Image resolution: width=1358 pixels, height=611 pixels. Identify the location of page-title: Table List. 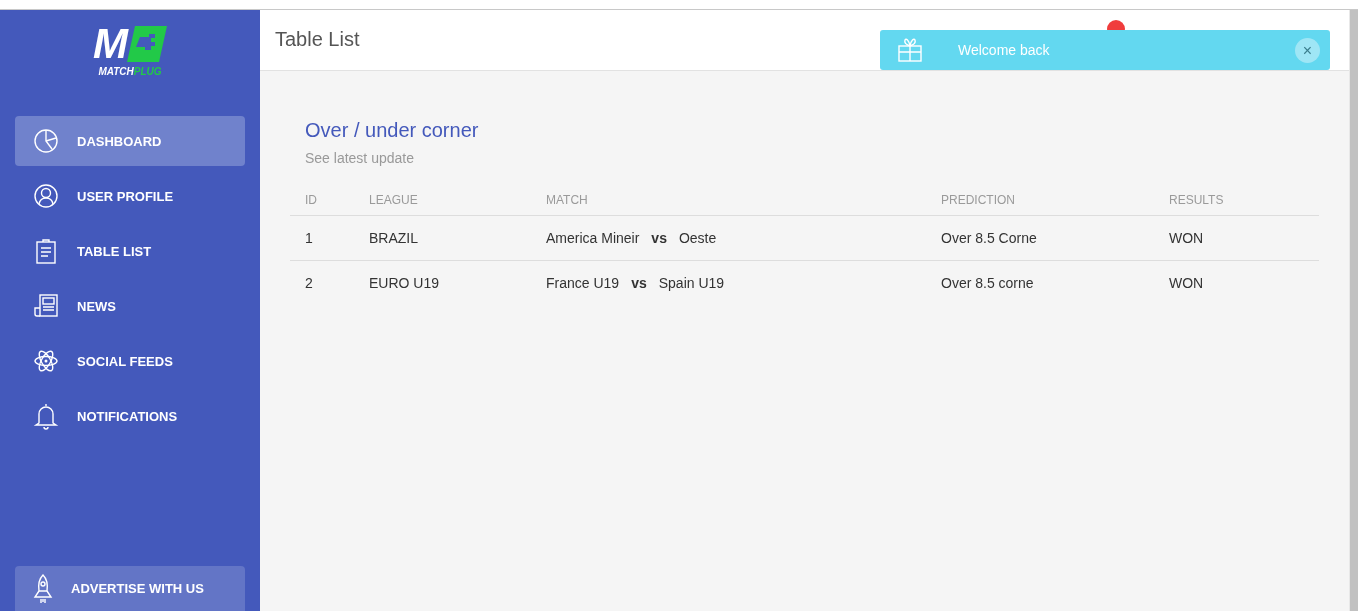
(317, 39).